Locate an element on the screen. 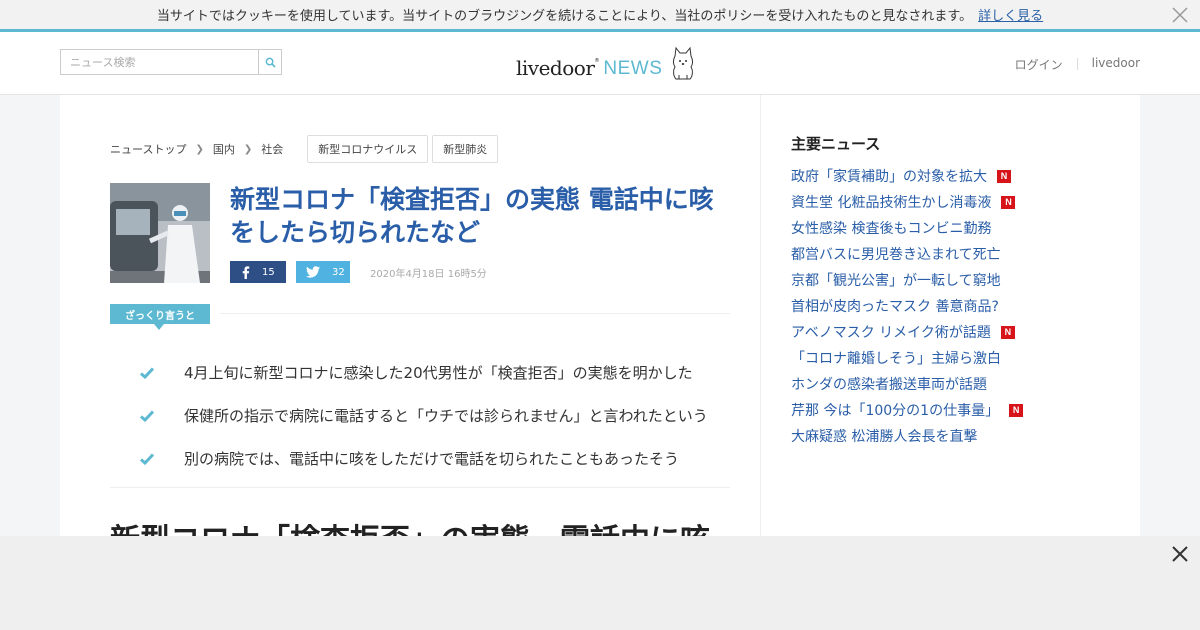 The height and width of the screenshot is (630, 1200). logo-news: NEWS is located at coordinates (633, 68).